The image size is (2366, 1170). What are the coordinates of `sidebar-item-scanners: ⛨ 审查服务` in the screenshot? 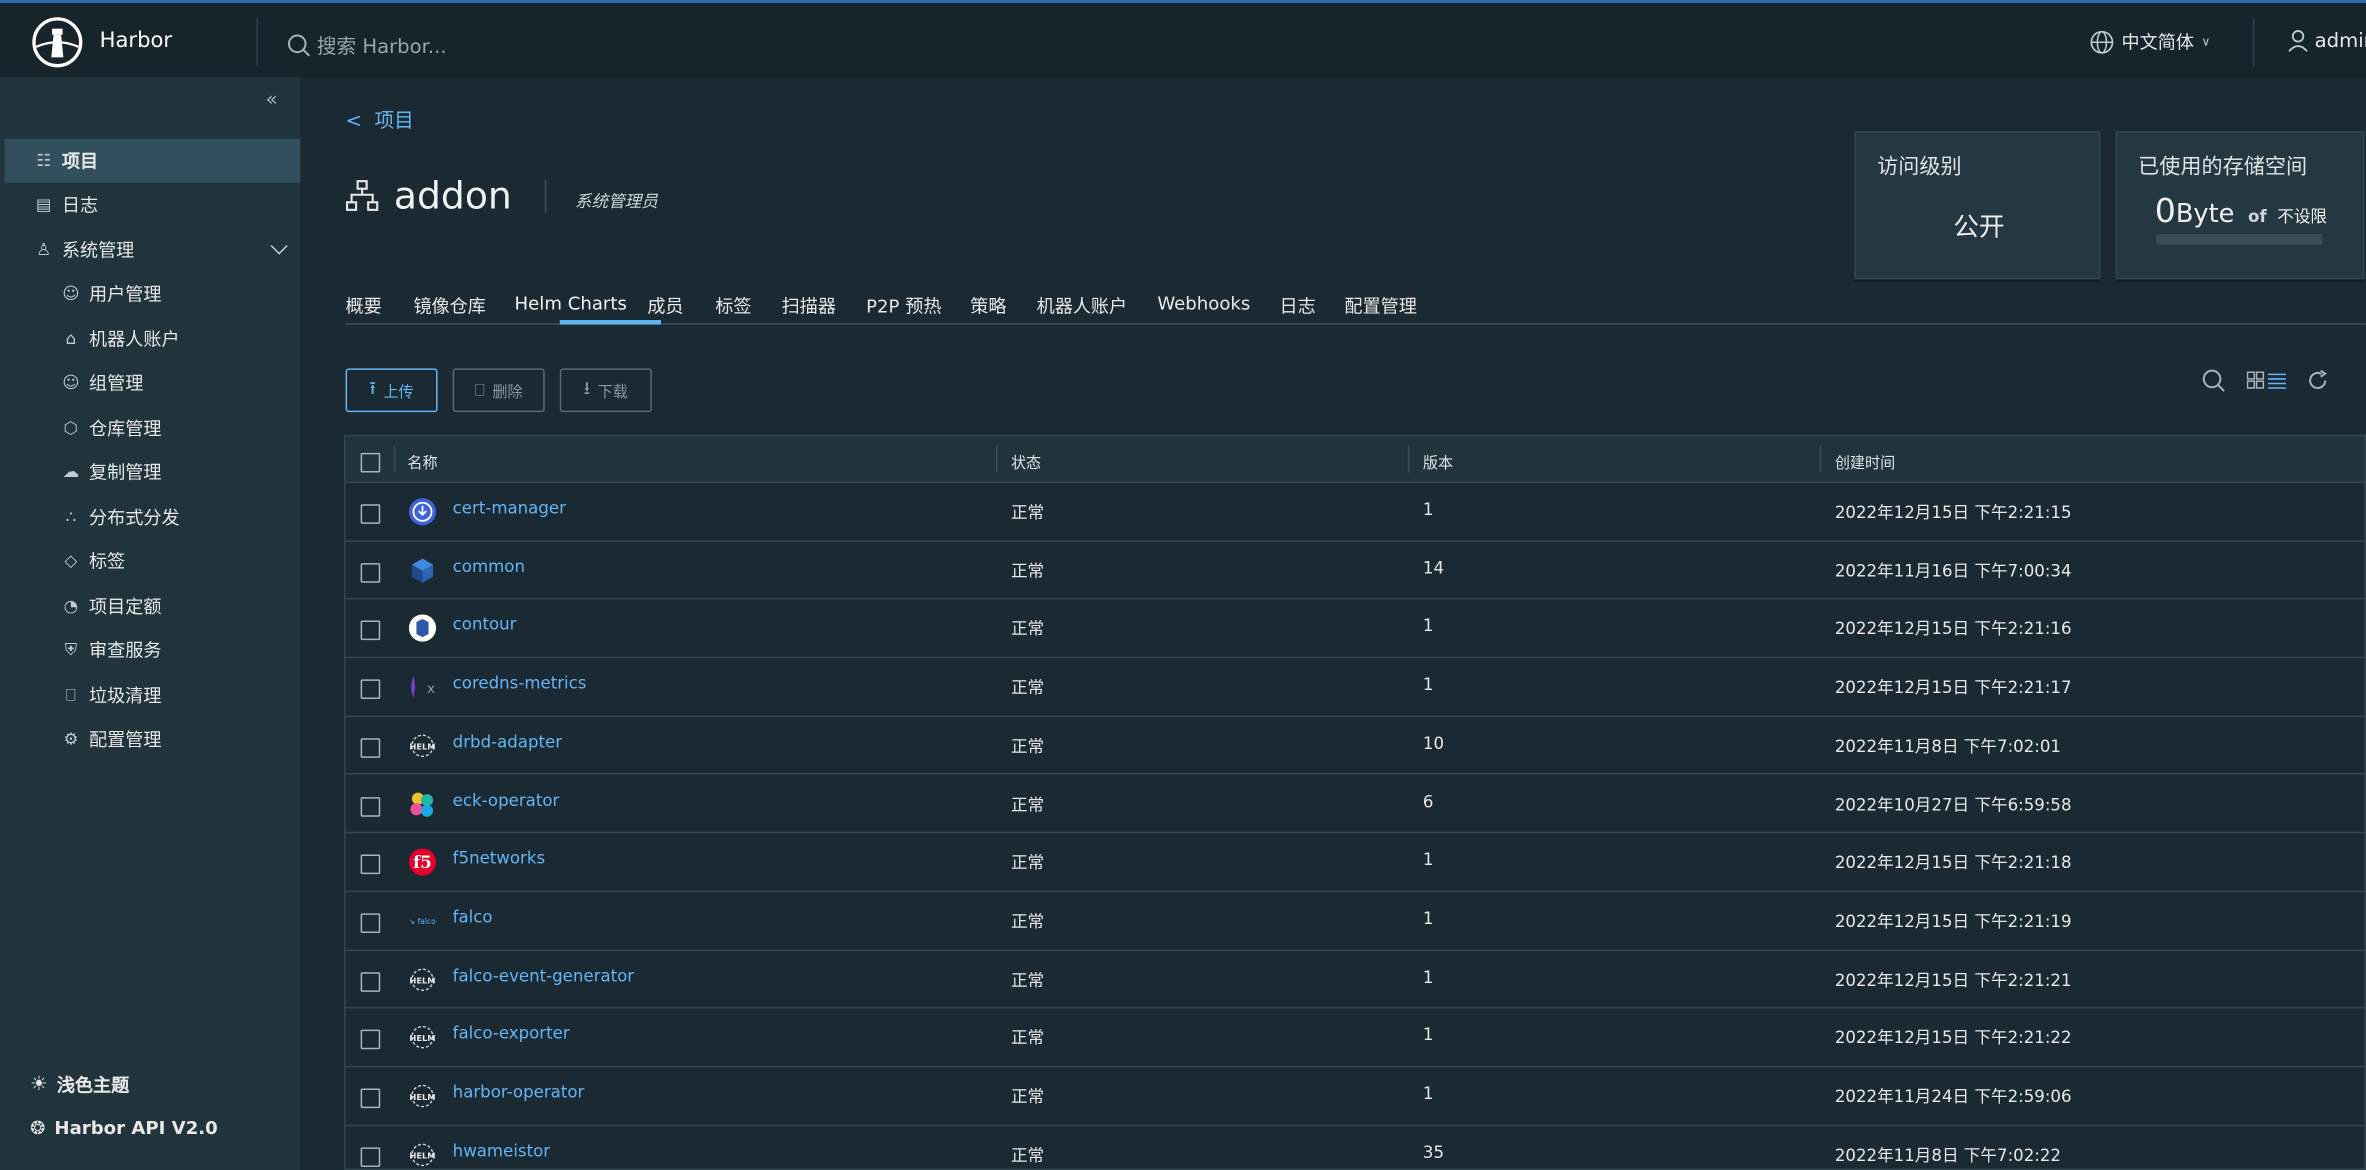 It's located at (153, 650).